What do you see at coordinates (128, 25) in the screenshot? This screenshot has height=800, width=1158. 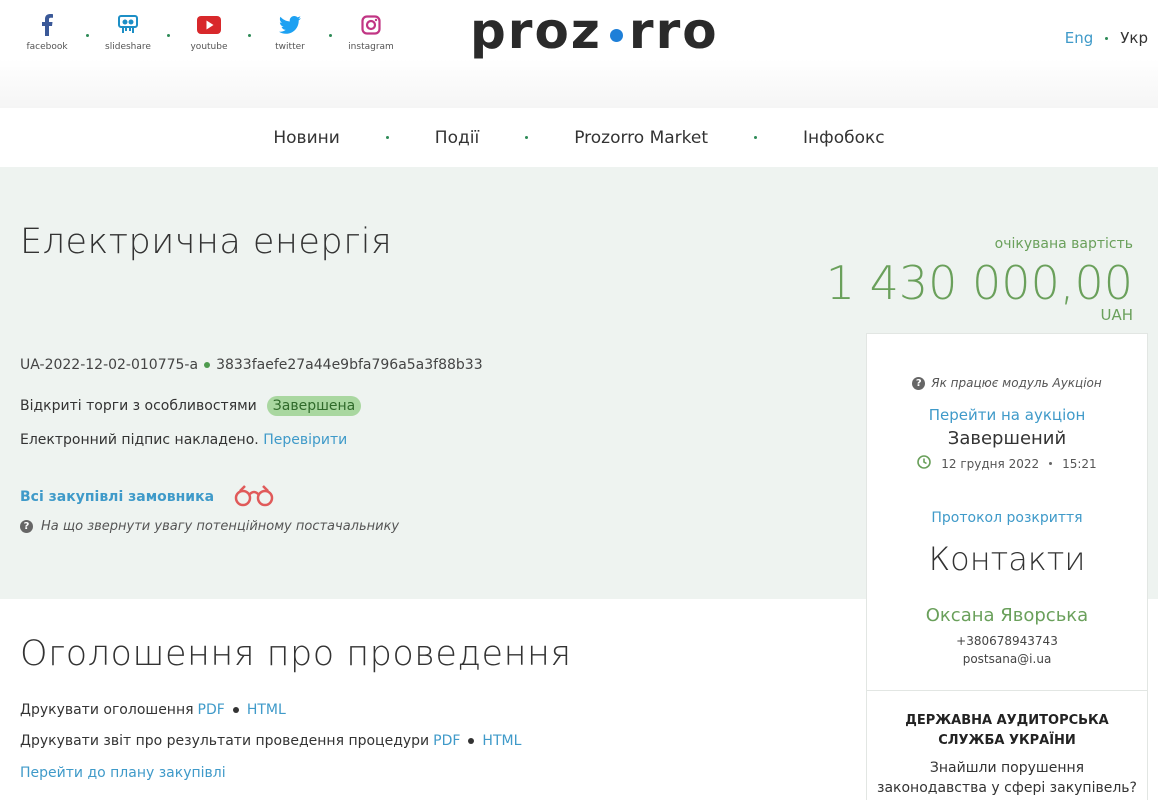 I see `slideshare-icon` at bounding box center [128, 25].